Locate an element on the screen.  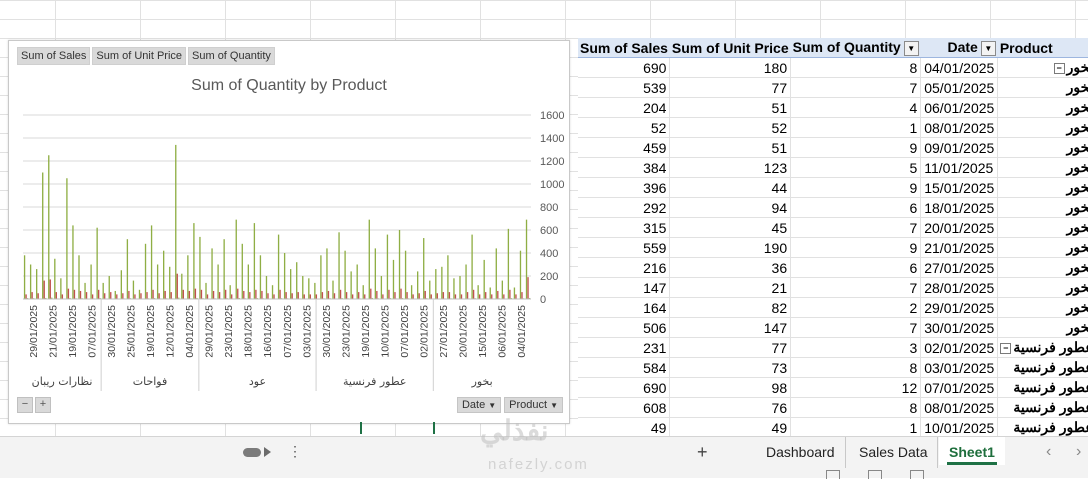
cell-sum-of-sales: 147 is located at coordinates (624, 288).